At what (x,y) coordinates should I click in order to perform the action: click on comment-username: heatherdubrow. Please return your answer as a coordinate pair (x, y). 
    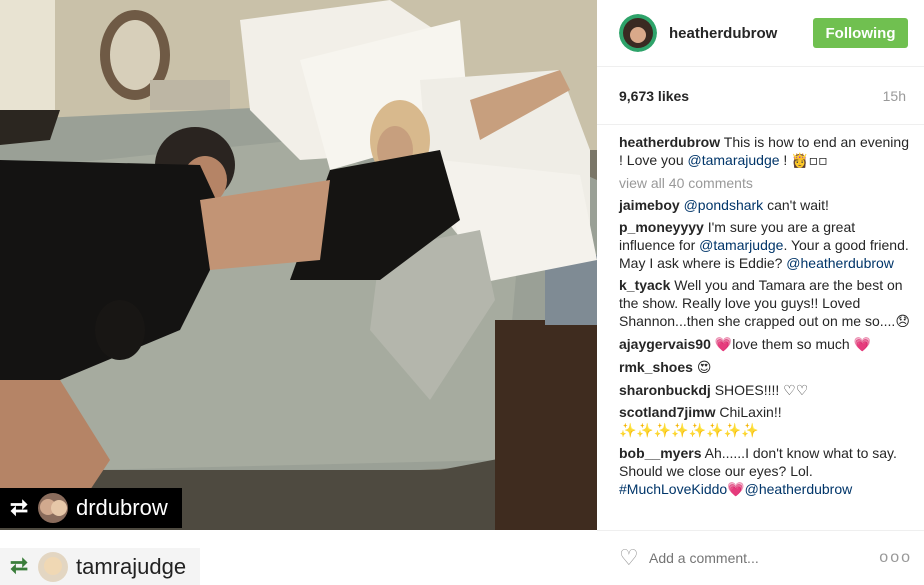
    Looking at the image, I should click on (669, 142).